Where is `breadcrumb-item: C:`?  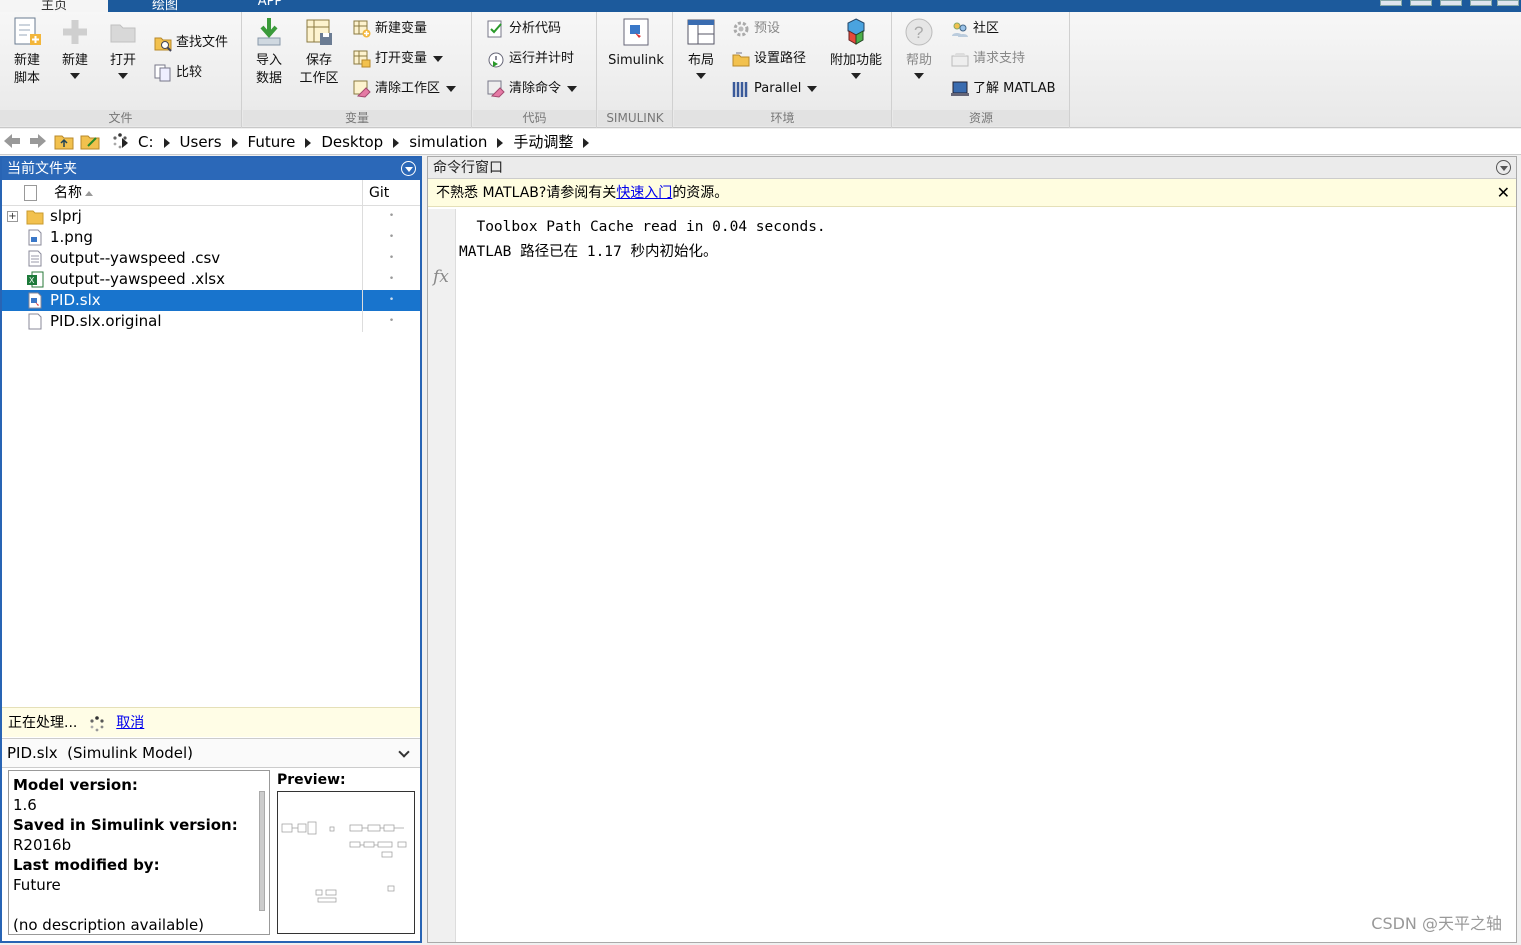
breadcrumb-item: C: is located at coordinates (146, 142).